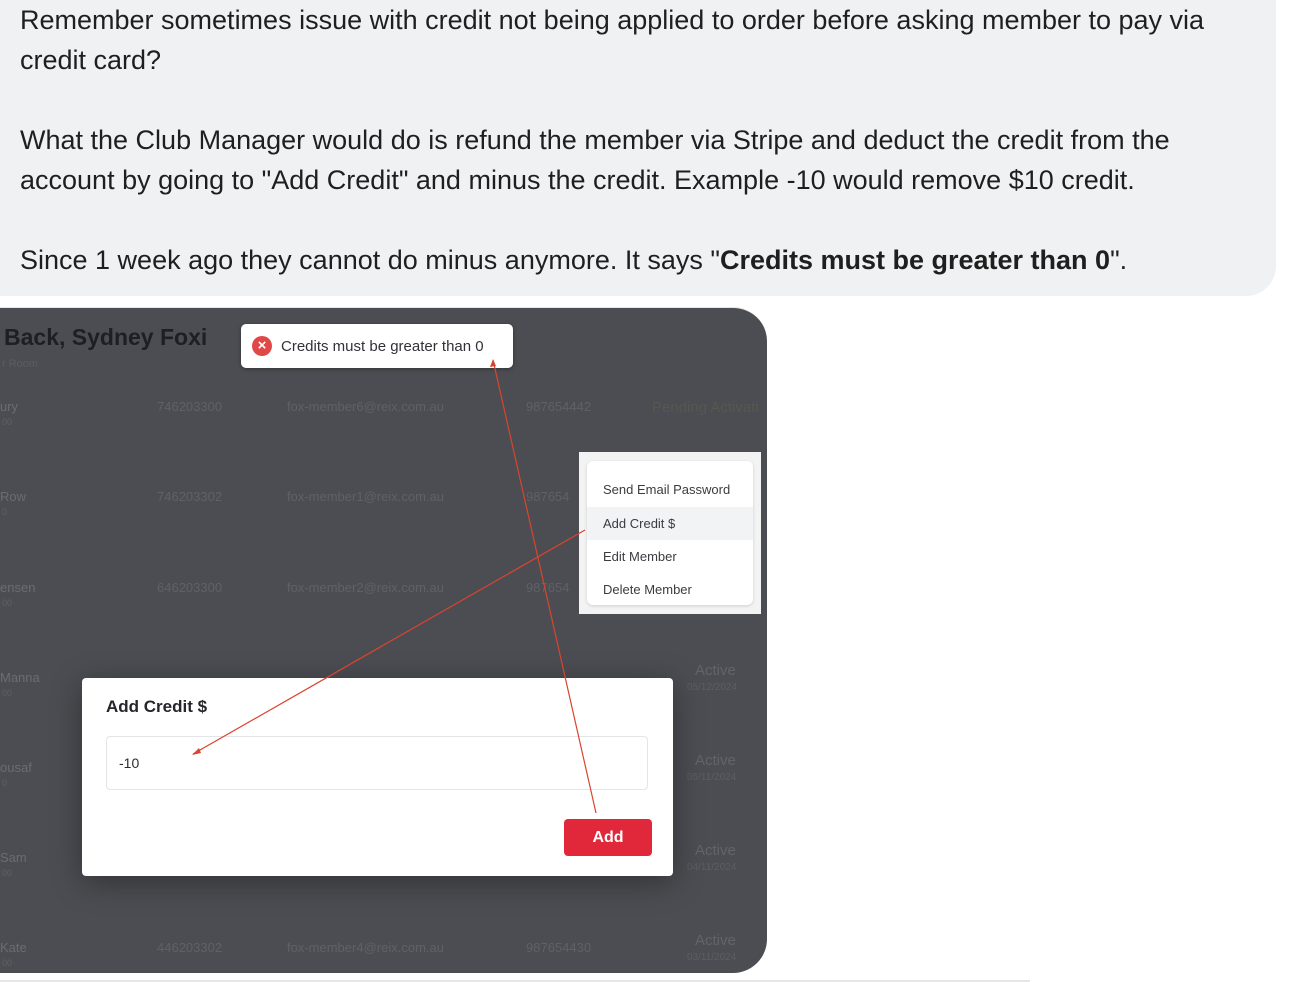  Describe the element at coordinates (106, 337) in the screenshot. I see `page-title: Back, Sydney Foxi` at that location.